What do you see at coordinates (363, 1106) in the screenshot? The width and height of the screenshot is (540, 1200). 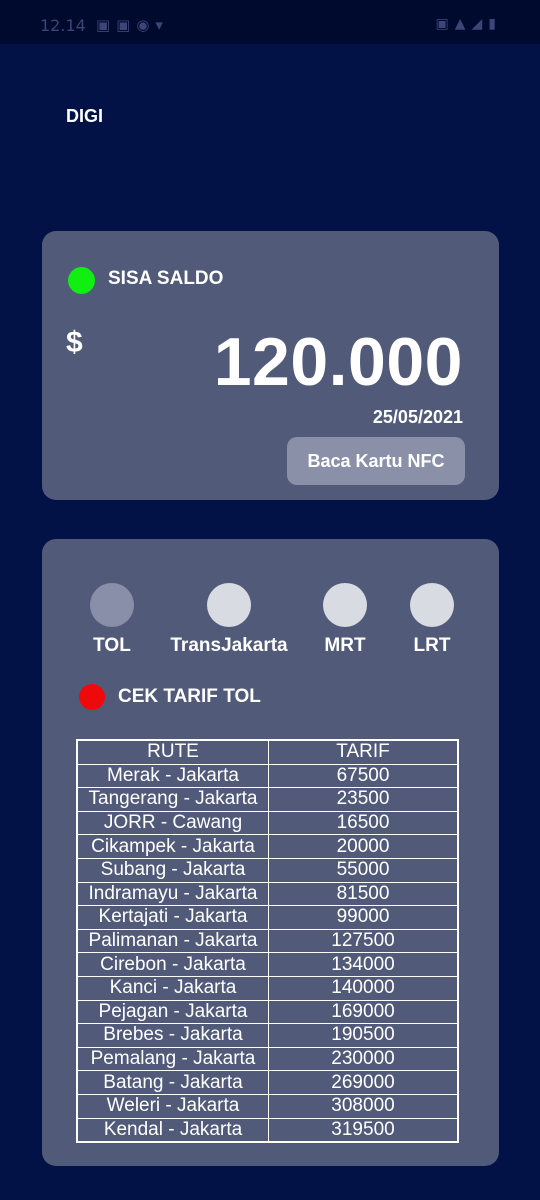 I see `cell-tariff: 308000` at bounding box center [363, 1106].